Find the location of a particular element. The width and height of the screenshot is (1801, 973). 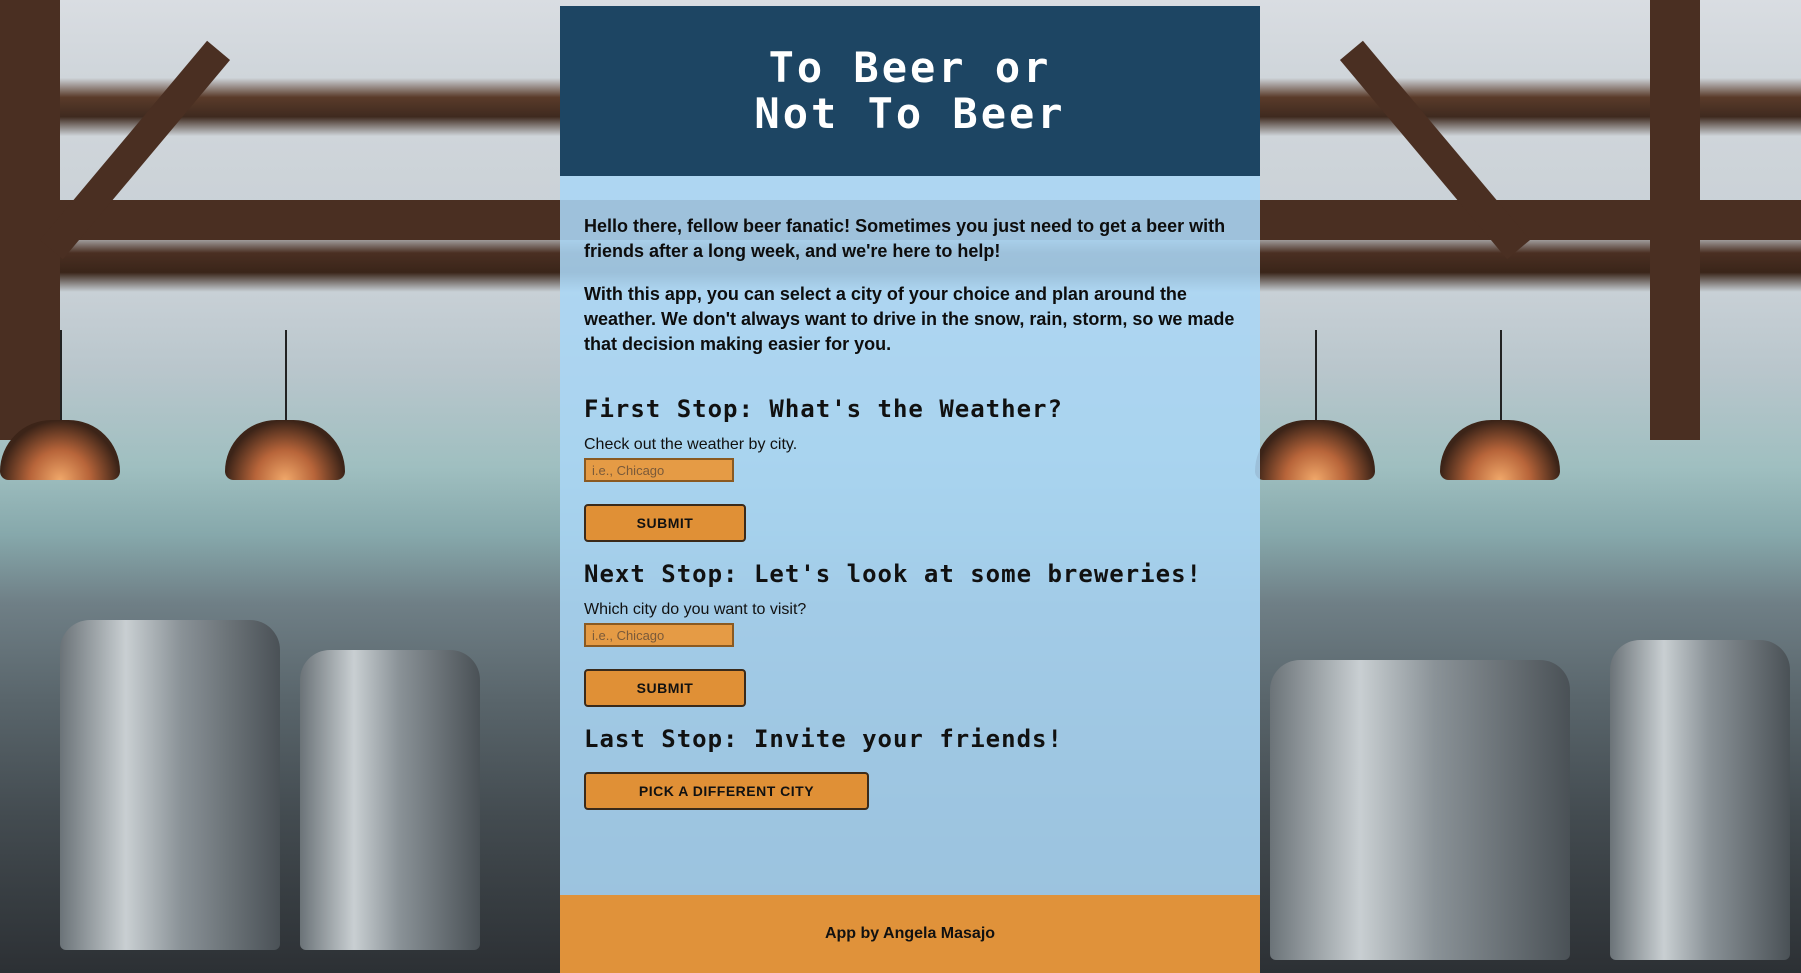

site-title: To Beer or Not To Beer is located at coordinates (910, 90).